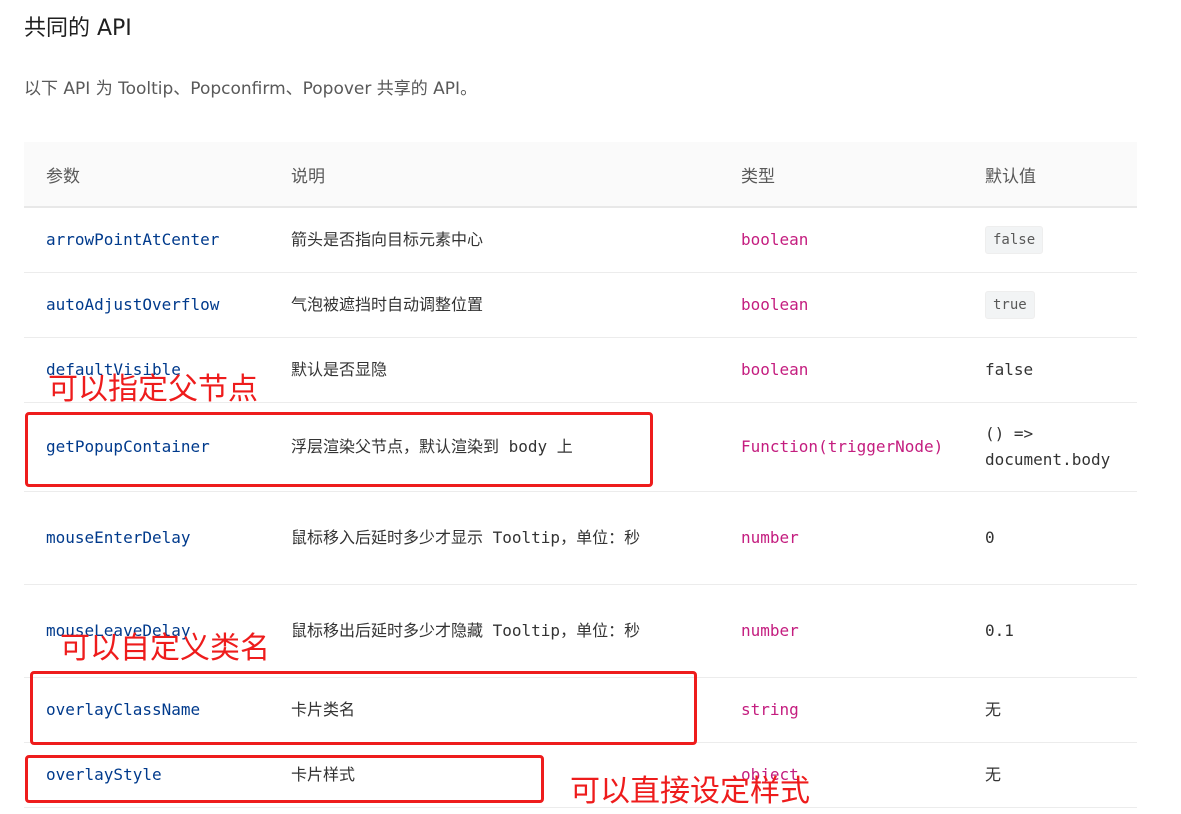 The width and height of the screenshot is (1181, 814). What do you see at coordinates (841, 175) in the screenshot?
I see `header-type: 类型` at bounding box center [841, 175].